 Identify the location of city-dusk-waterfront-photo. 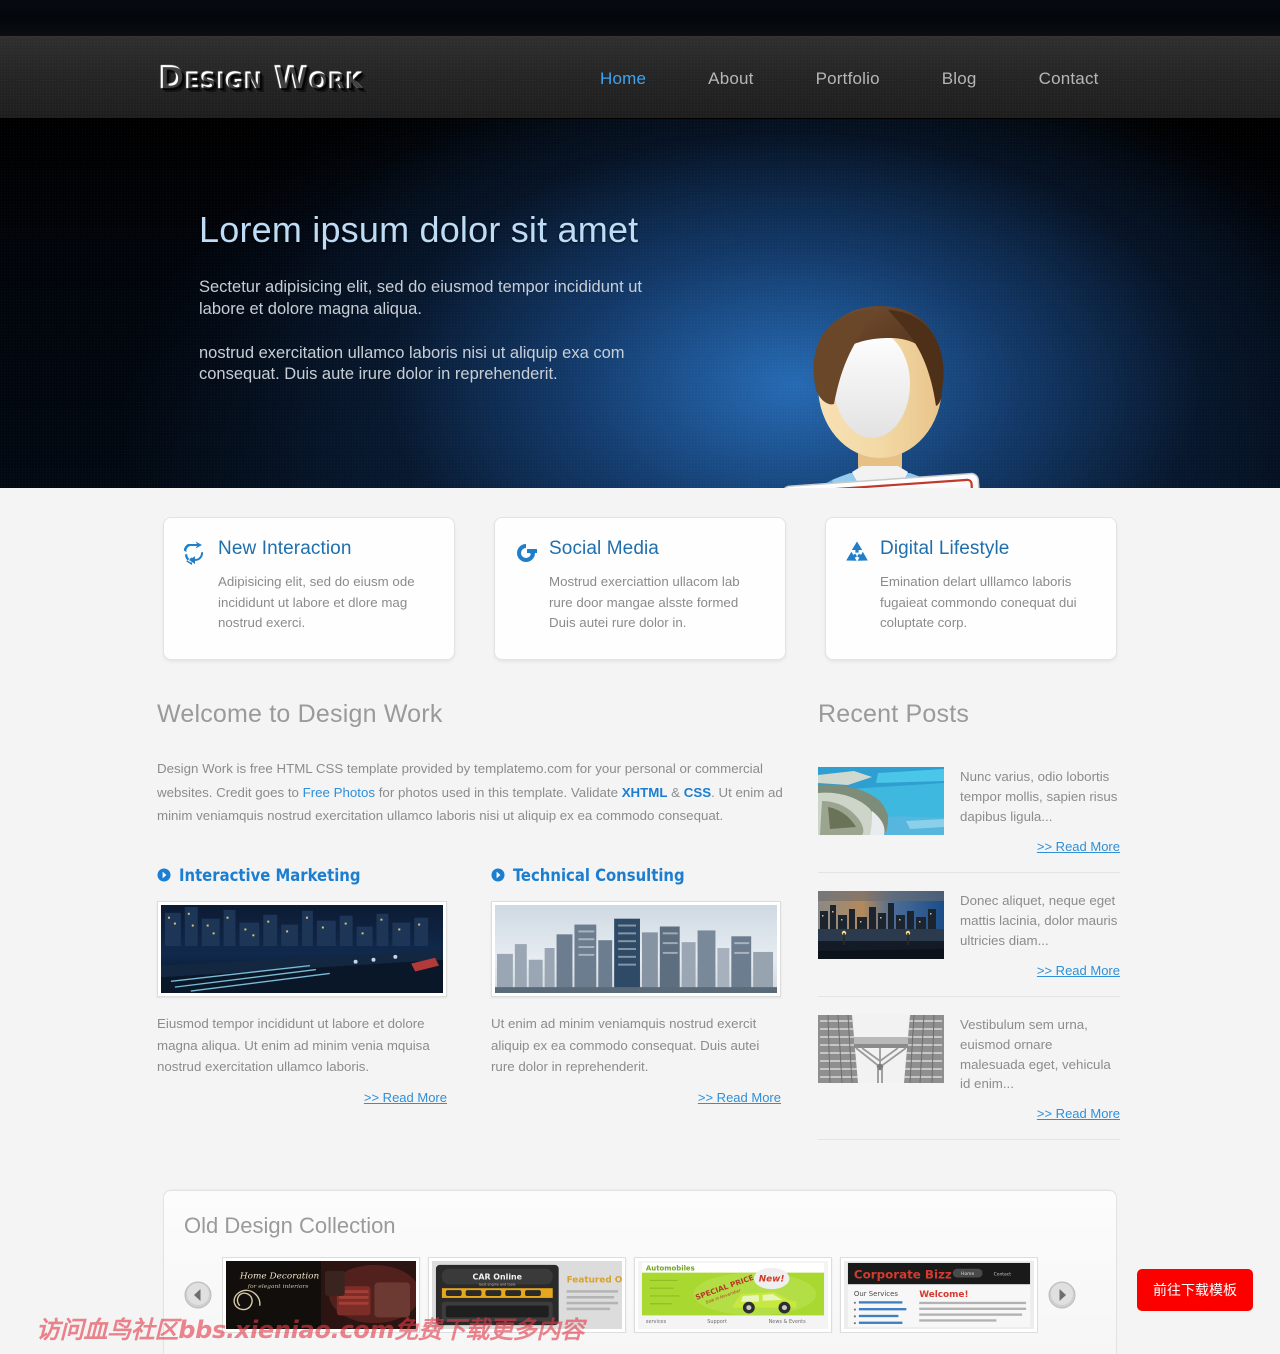
(881, 924).